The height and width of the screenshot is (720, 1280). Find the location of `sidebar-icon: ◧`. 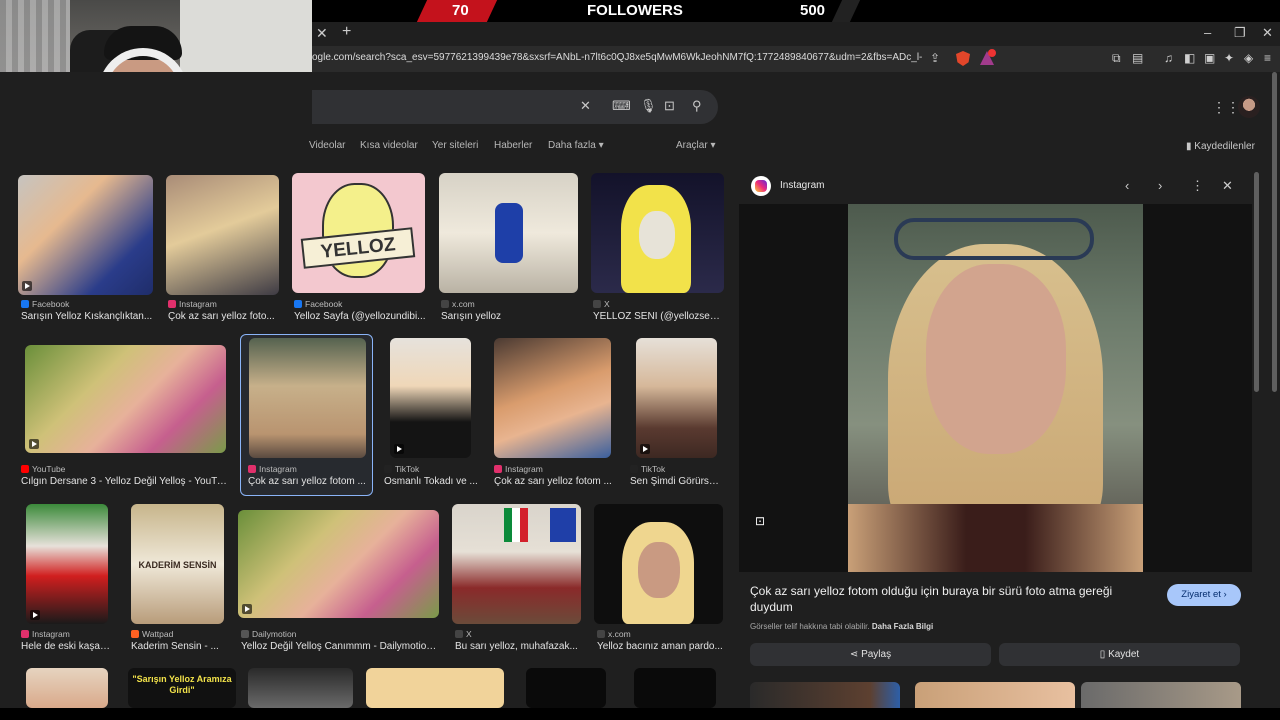

sidebar-icon: ◧ is located at coordinates (1189, 58).